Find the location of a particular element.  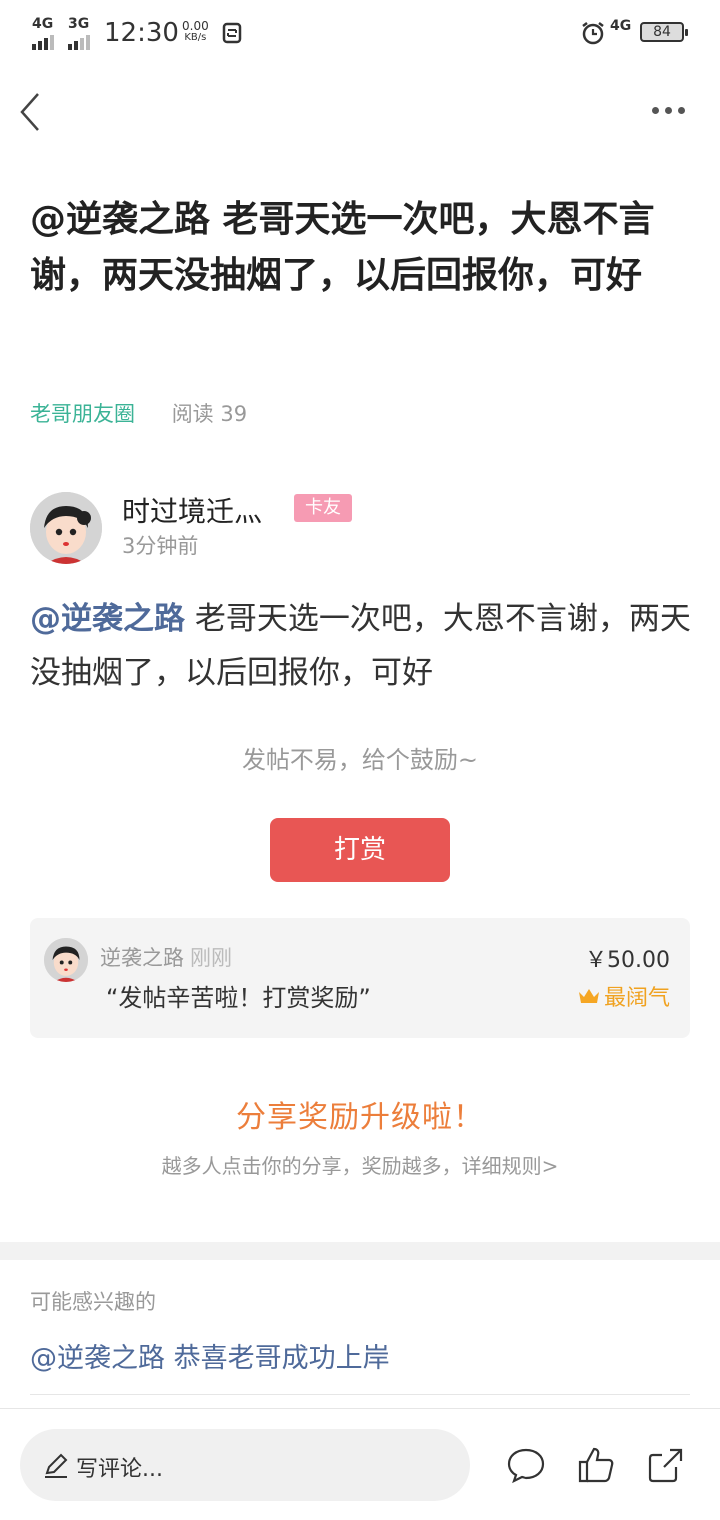

author-badge: 卡友 is located at coordinates (323, 508).